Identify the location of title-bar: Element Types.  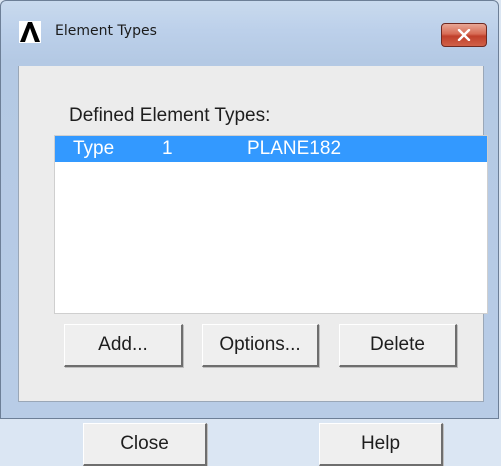
(249, 34).